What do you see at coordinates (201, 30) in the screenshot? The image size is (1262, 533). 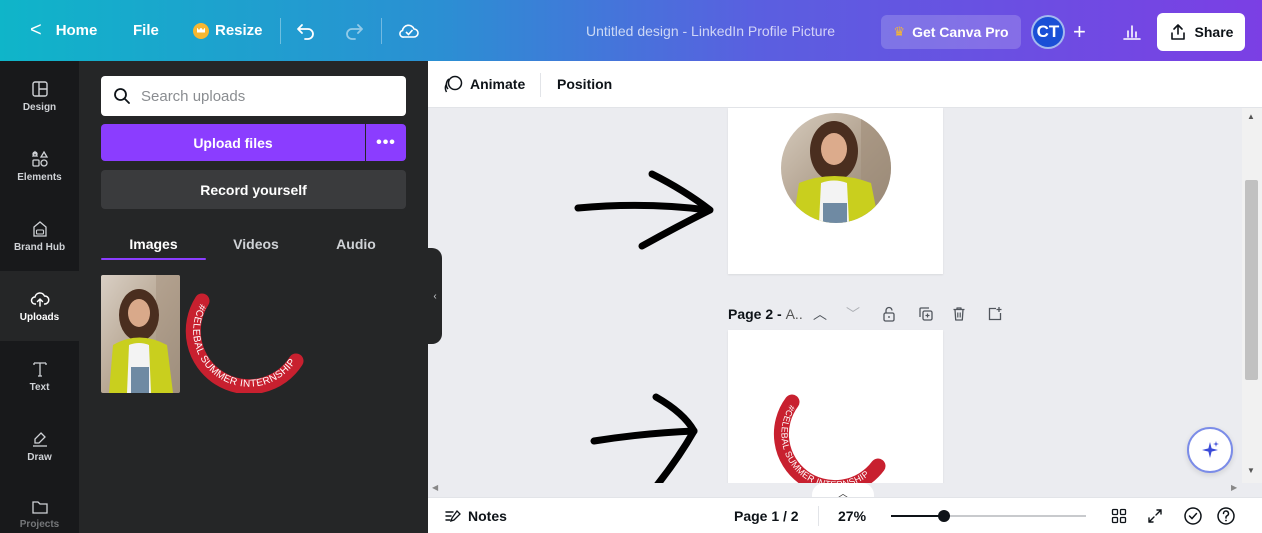 I see `crown-icon` at bounding box center [201, 30].